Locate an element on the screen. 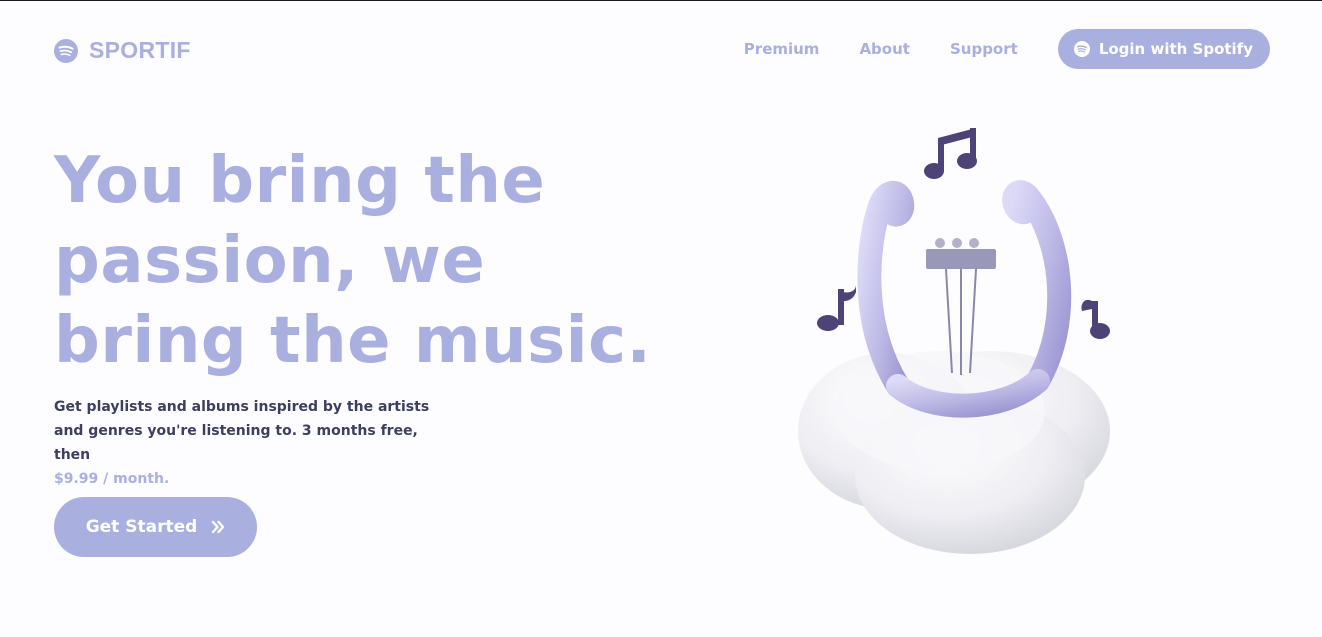 The width and height of the screenshot is (1322, 637). double-chevron-right-icon is located at coordinates (218, 527).